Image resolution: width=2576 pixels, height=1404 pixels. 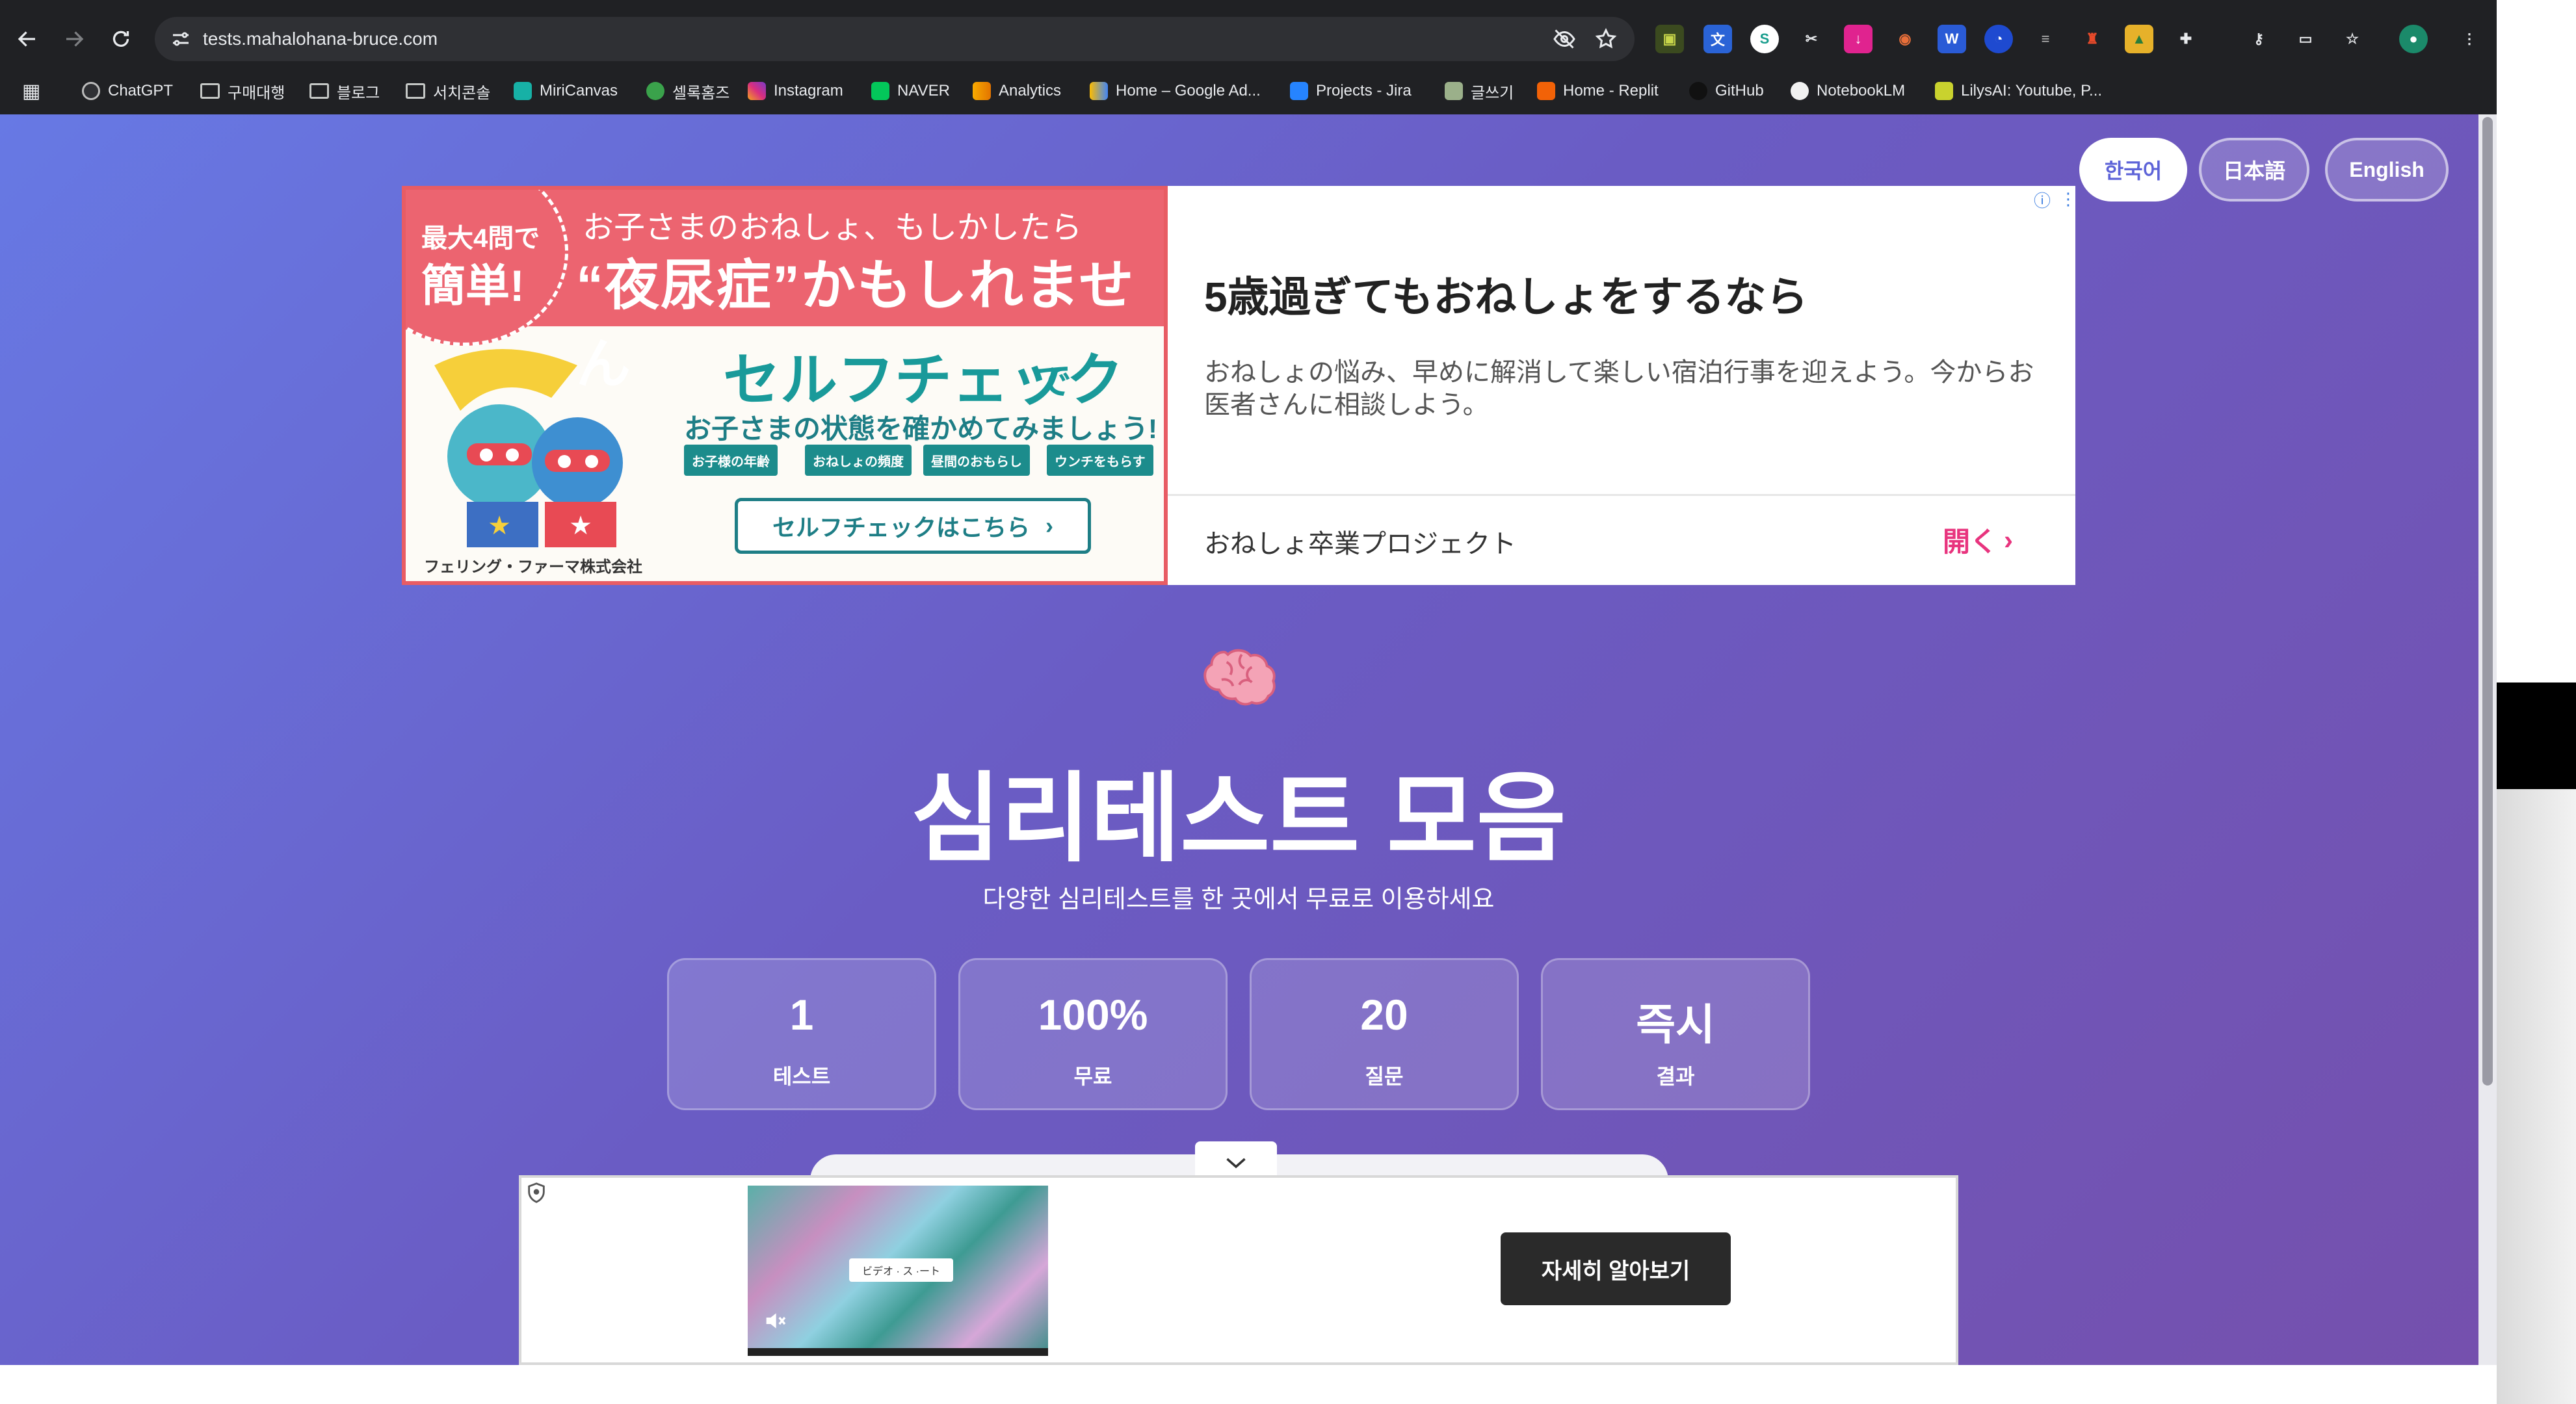 I want to click on extension-icon-6: ♜, so click(x=2092, y=39).